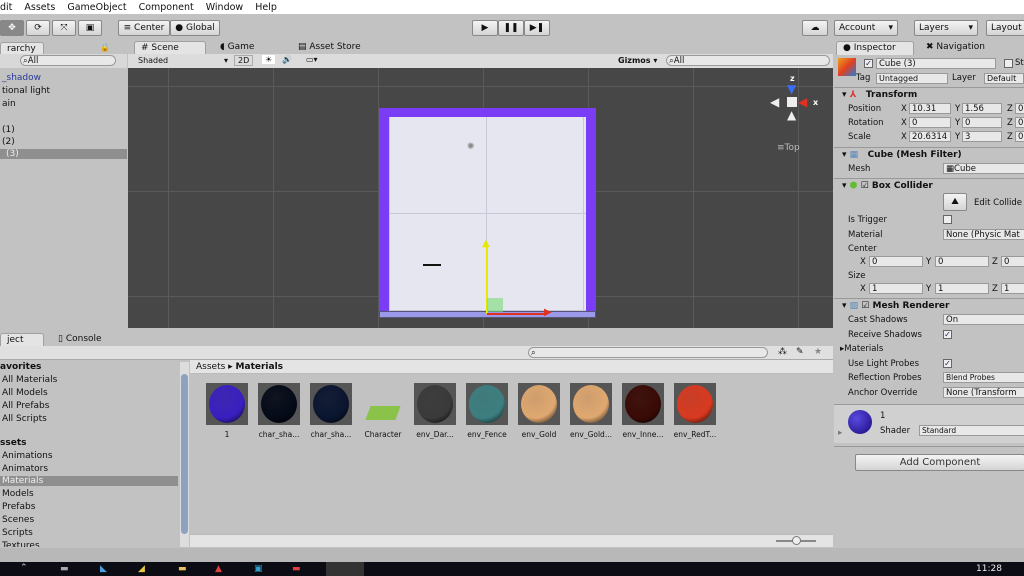 Image resolution: width=1024 pixels, height=576 pixels. I want to click on x-cone-icon: ◀, so click(802, 102).